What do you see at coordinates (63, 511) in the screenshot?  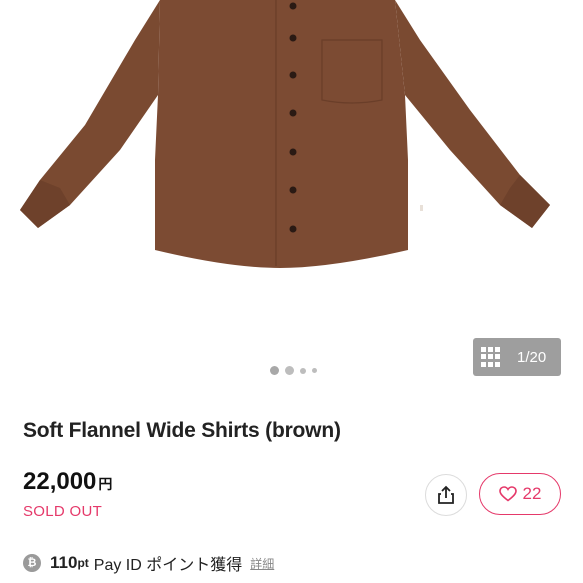 I see `status-badge: SOLD OUT` at bounding box center [63, 511].